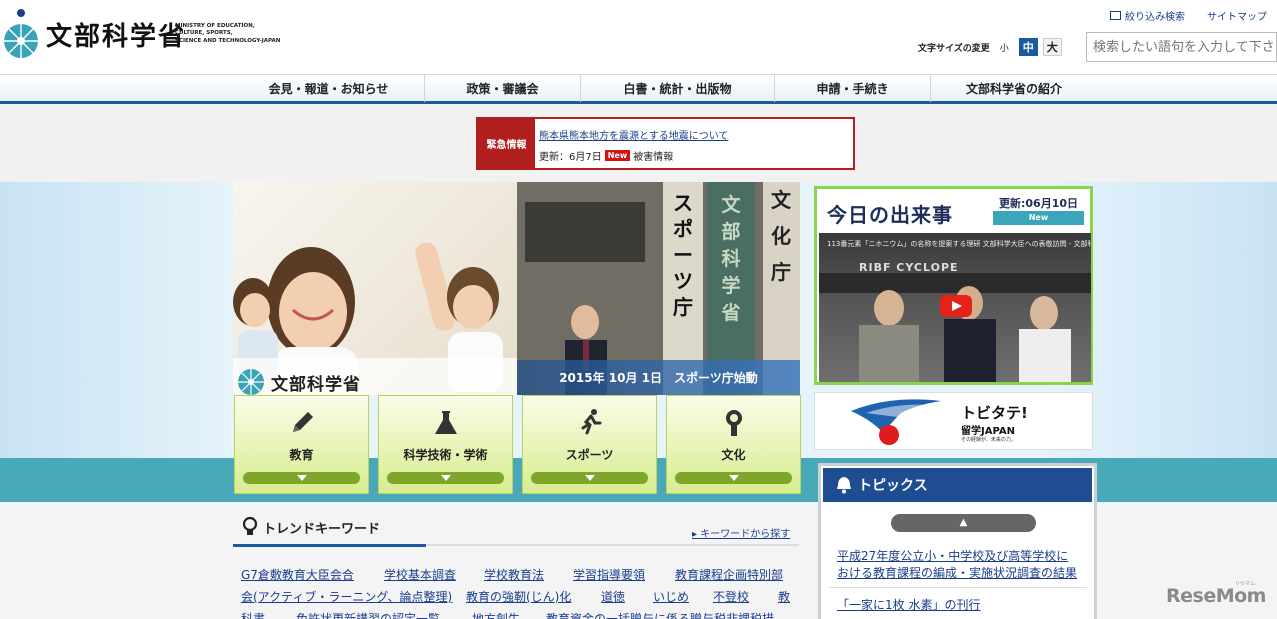 The height and width of the screenshot is (619, 1277). I want to click on site-subtitle-line: MINISTRY OF EDUCATION,, so click(215, 26).